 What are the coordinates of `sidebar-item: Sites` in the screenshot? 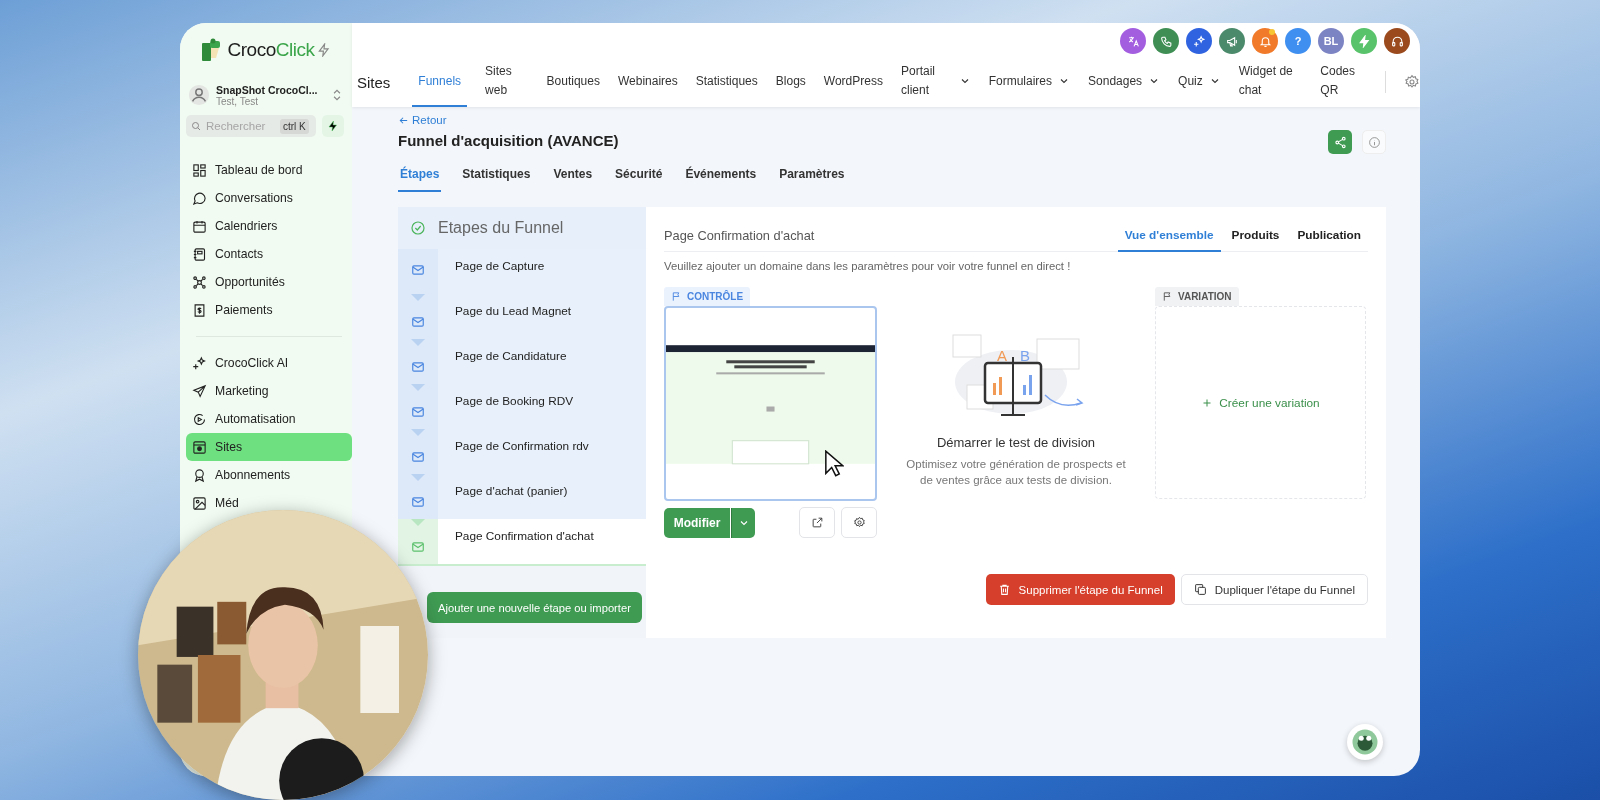 It's located at (269, 447).